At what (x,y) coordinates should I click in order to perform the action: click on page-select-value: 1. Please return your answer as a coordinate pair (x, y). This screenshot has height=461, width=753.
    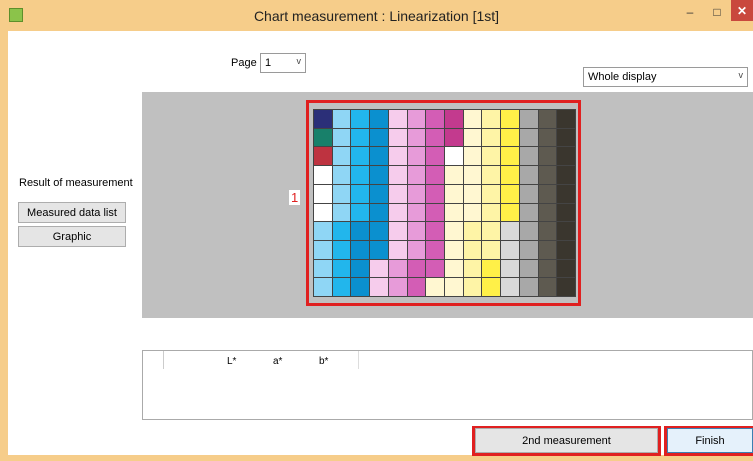
    Looking at the image, I should click on (268, 63).